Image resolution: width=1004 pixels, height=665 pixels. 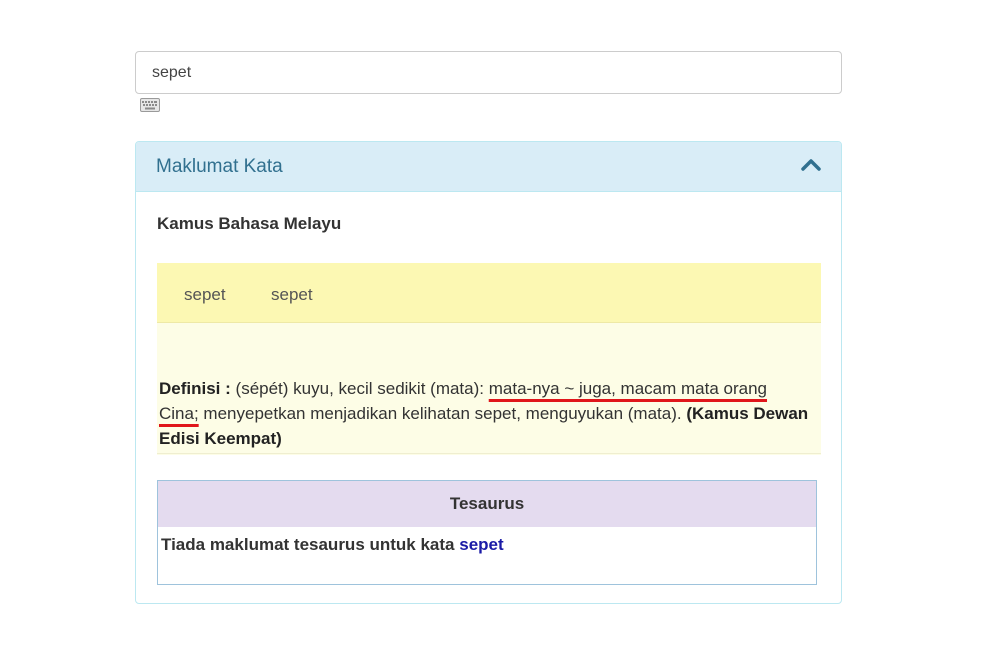 What do you see at coordinates (219, 166) in the screenshot?
I see `panel-title: Maklumat Kata` at bounding box center [219, 166].